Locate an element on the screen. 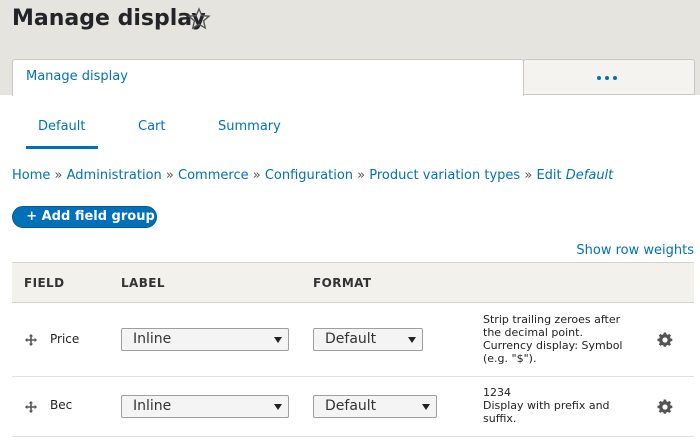 Image resolution: width=700 pixels, height=447 pixels. header-format: FORMAT is located at coordinates (342, 283).